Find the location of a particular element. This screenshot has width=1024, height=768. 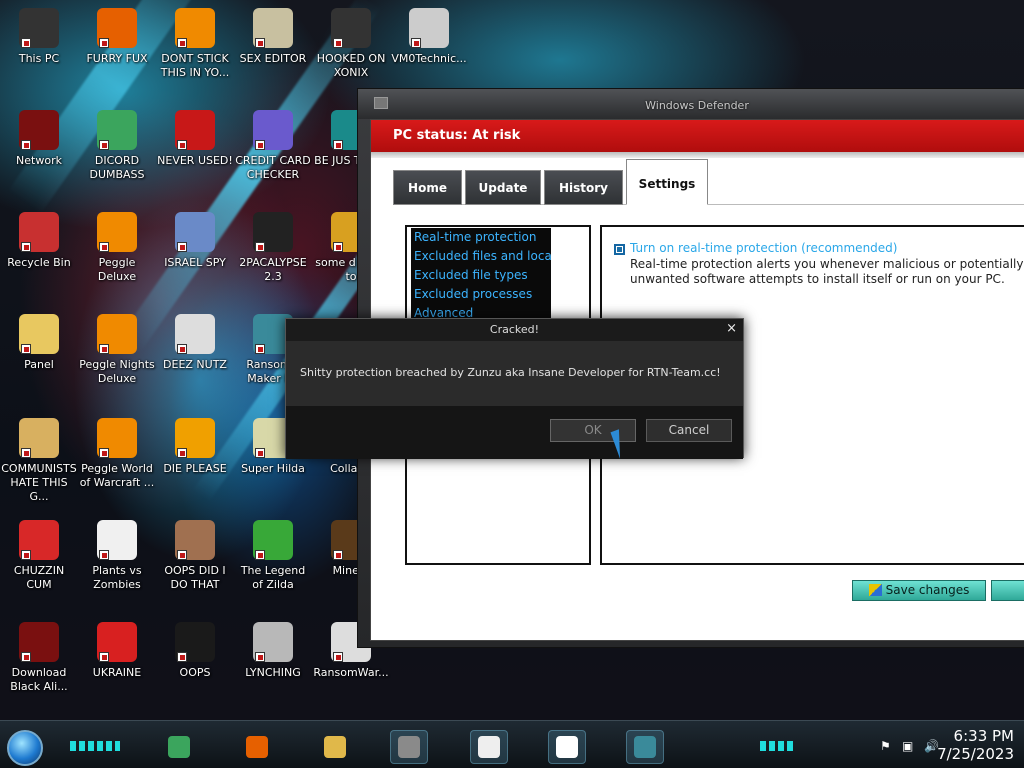

windows-stack-icon is located at coordinates (195, 334).